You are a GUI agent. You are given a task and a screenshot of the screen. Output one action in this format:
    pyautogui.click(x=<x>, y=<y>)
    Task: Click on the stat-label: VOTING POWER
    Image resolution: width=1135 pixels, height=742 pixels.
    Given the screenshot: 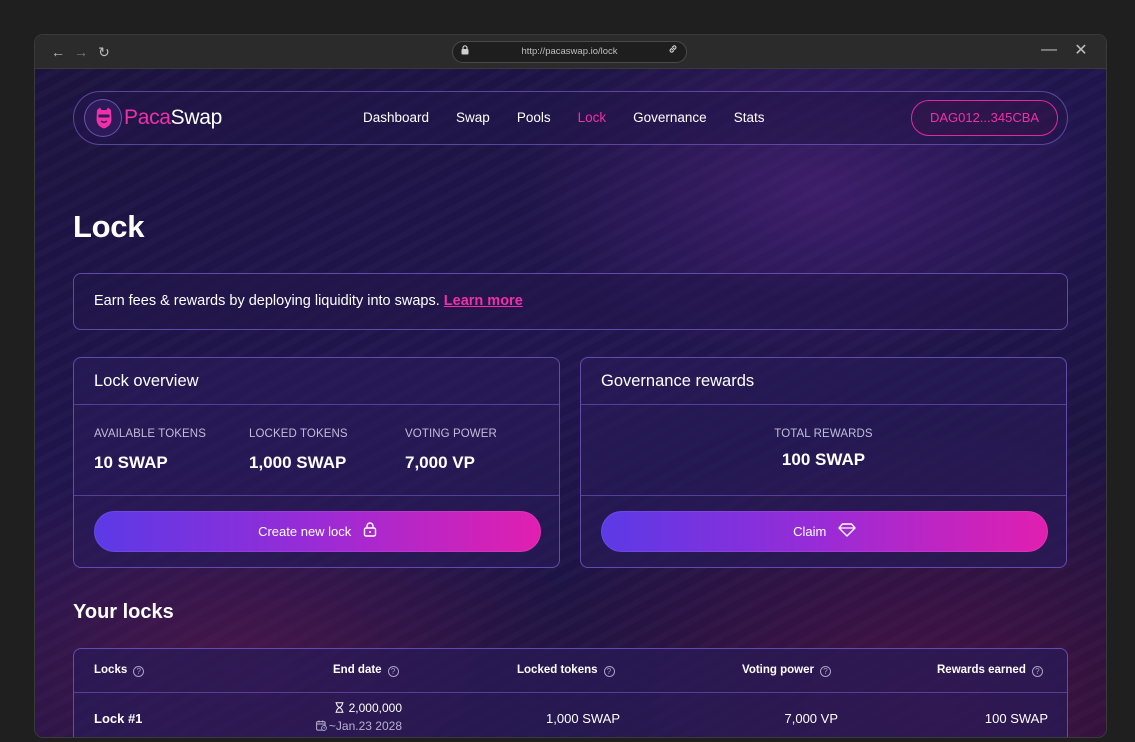 What is the action you would take?
    pyautogui.click(x=451, y=434)
    